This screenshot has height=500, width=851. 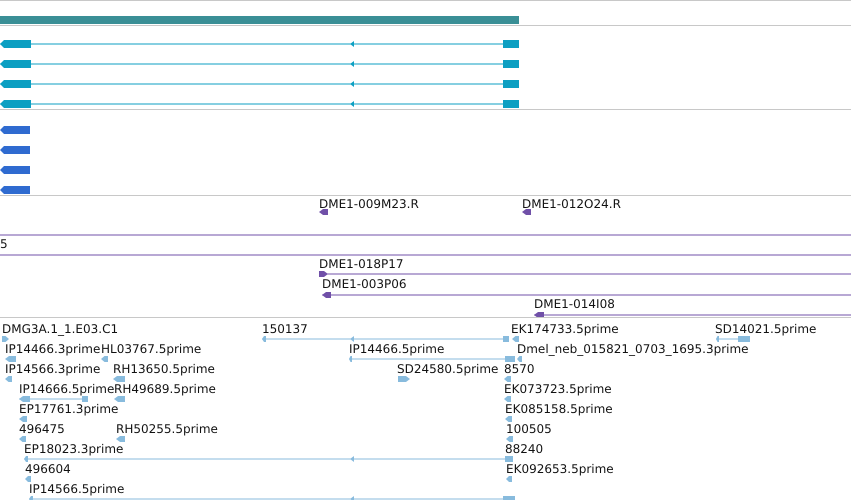 I want to click on feature-label: EK085158.5prime, so click(x=559, y=409).